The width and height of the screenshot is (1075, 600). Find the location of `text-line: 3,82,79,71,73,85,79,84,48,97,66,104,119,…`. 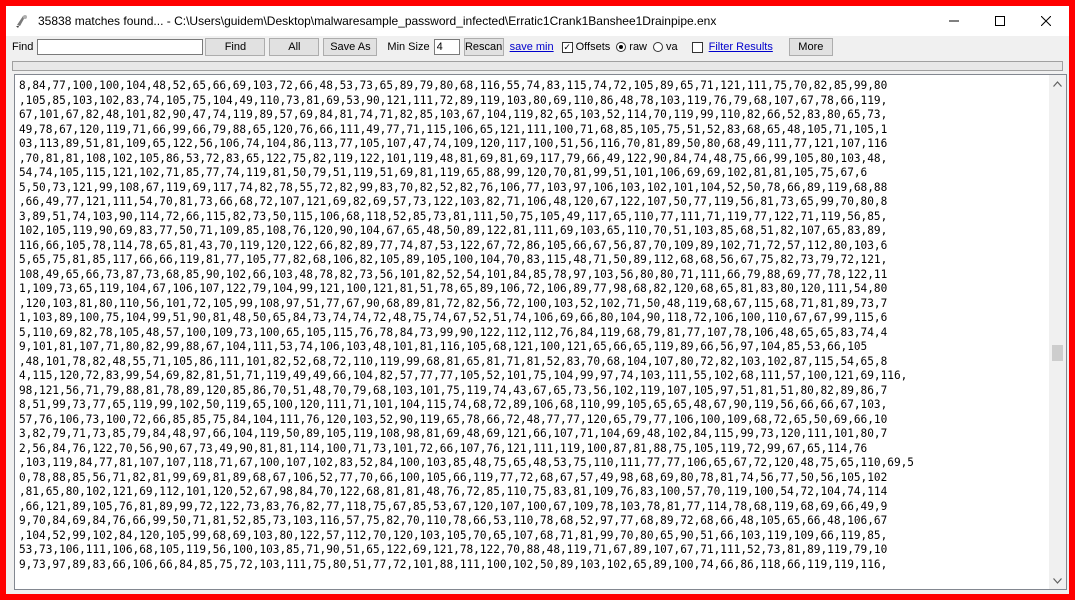

text-line: 3,82,79,71,73,85,79,84,48,97,66,104,119,… is located at coordinates (453, 433).